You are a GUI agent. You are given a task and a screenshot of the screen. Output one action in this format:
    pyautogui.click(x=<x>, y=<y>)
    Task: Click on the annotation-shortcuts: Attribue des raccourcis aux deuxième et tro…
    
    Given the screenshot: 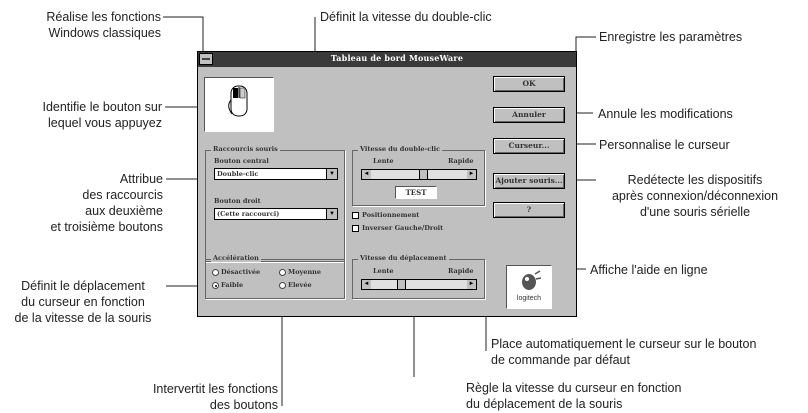 What is the action you would take?
    pyautogui.click(x=106, y=203)
    